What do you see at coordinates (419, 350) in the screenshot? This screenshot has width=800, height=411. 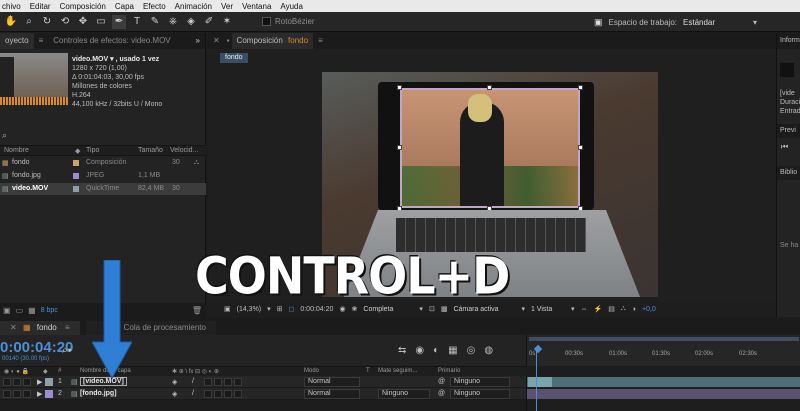 I see `draft-3d-icon: ◉` at bounding box center [419, 350].